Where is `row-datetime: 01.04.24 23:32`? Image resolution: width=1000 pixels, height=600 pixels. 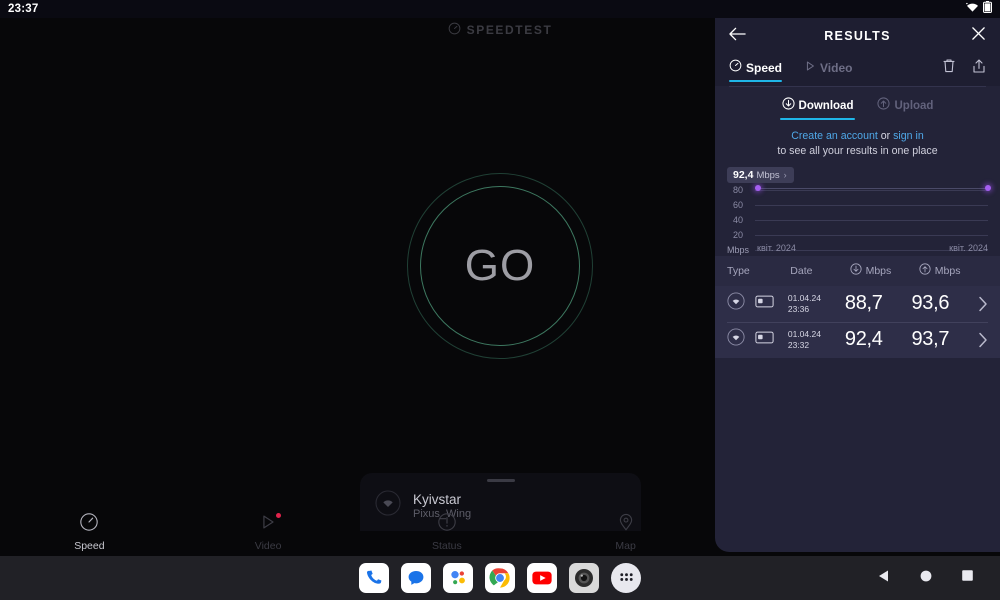 row-datetime: 01.04.24 23:32 is located at coordinates (816, 339).